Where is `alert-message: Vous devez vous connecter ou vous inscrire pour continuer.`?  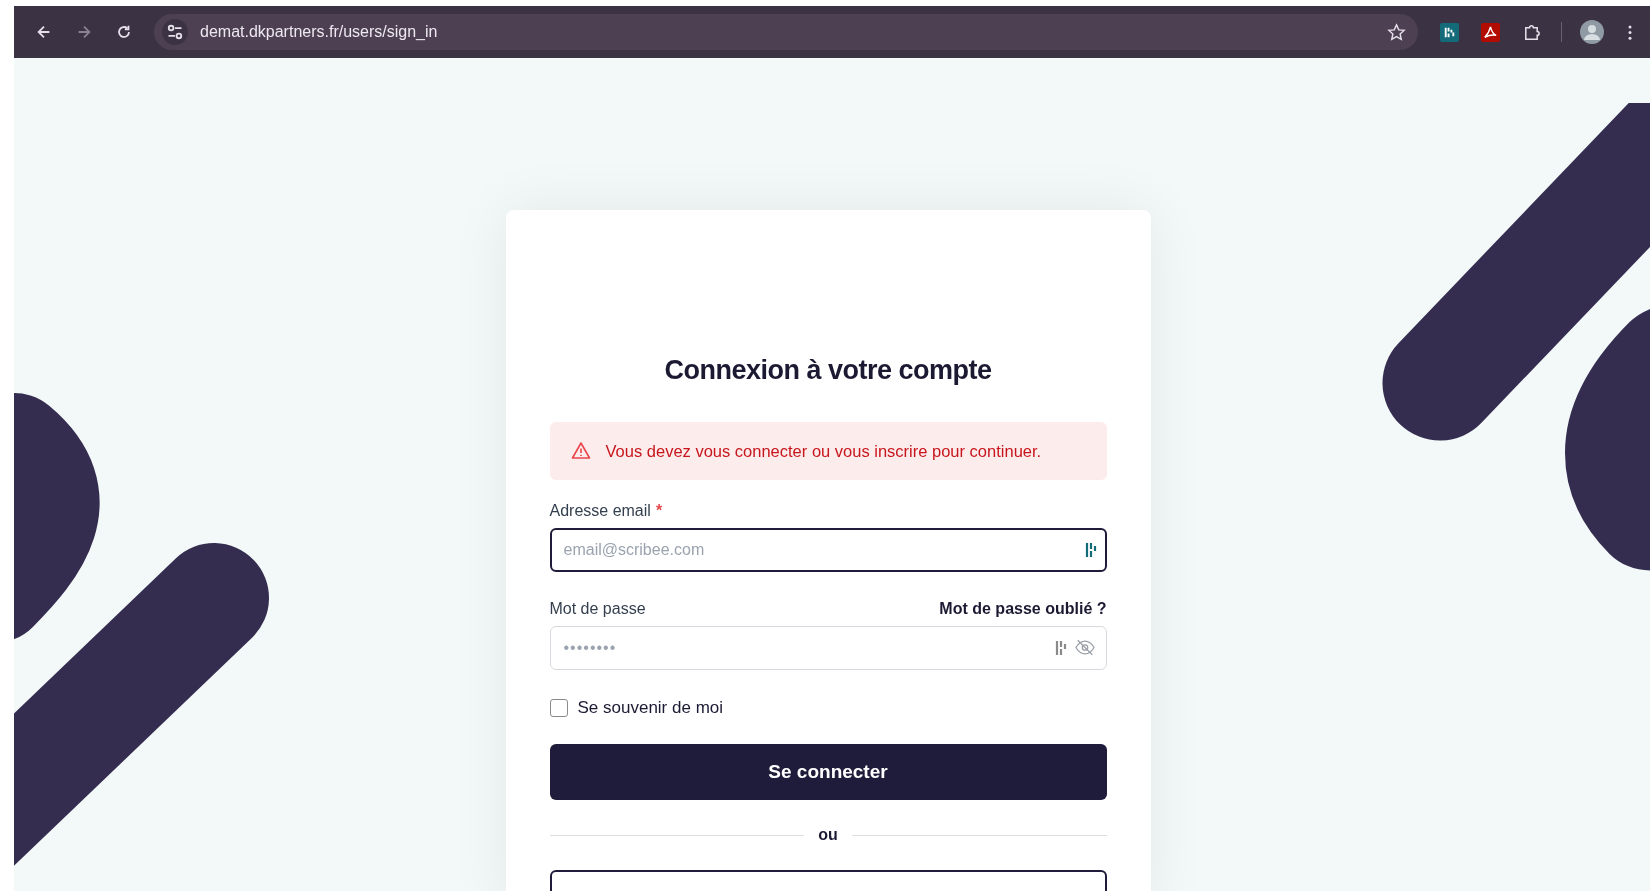
alert-message: Vous devez vous connecter ou vous inscrire pour continuer. is located at coordinates (823, 451).